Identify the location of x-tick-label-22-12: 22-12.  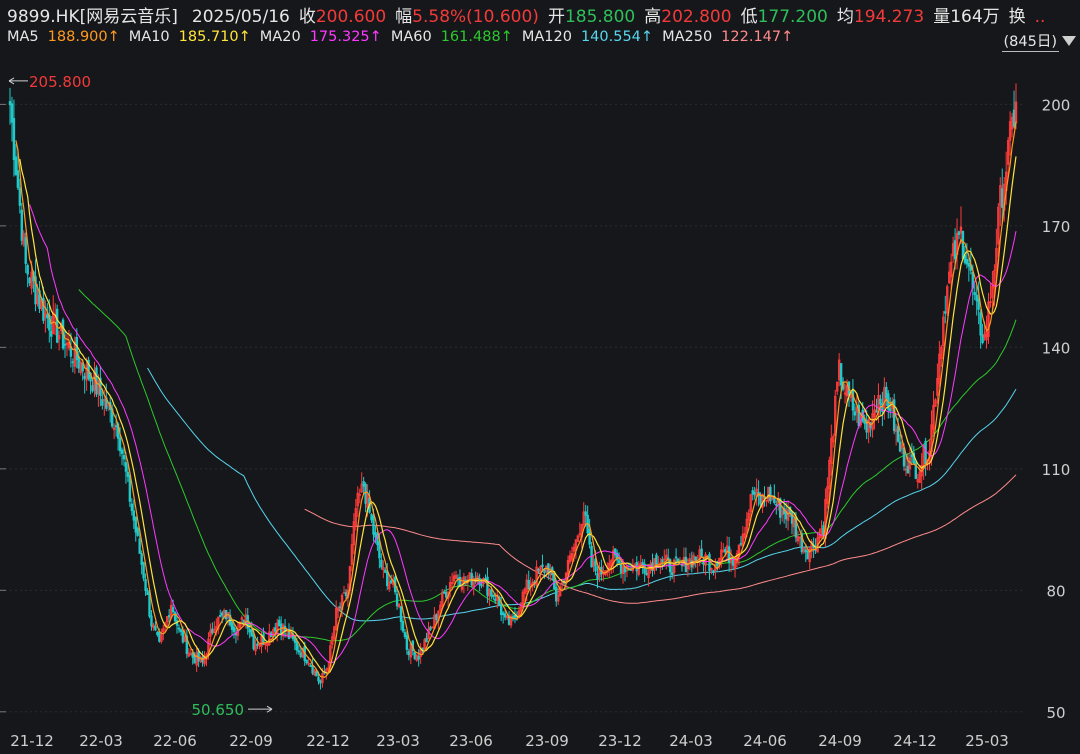
(328, 741).